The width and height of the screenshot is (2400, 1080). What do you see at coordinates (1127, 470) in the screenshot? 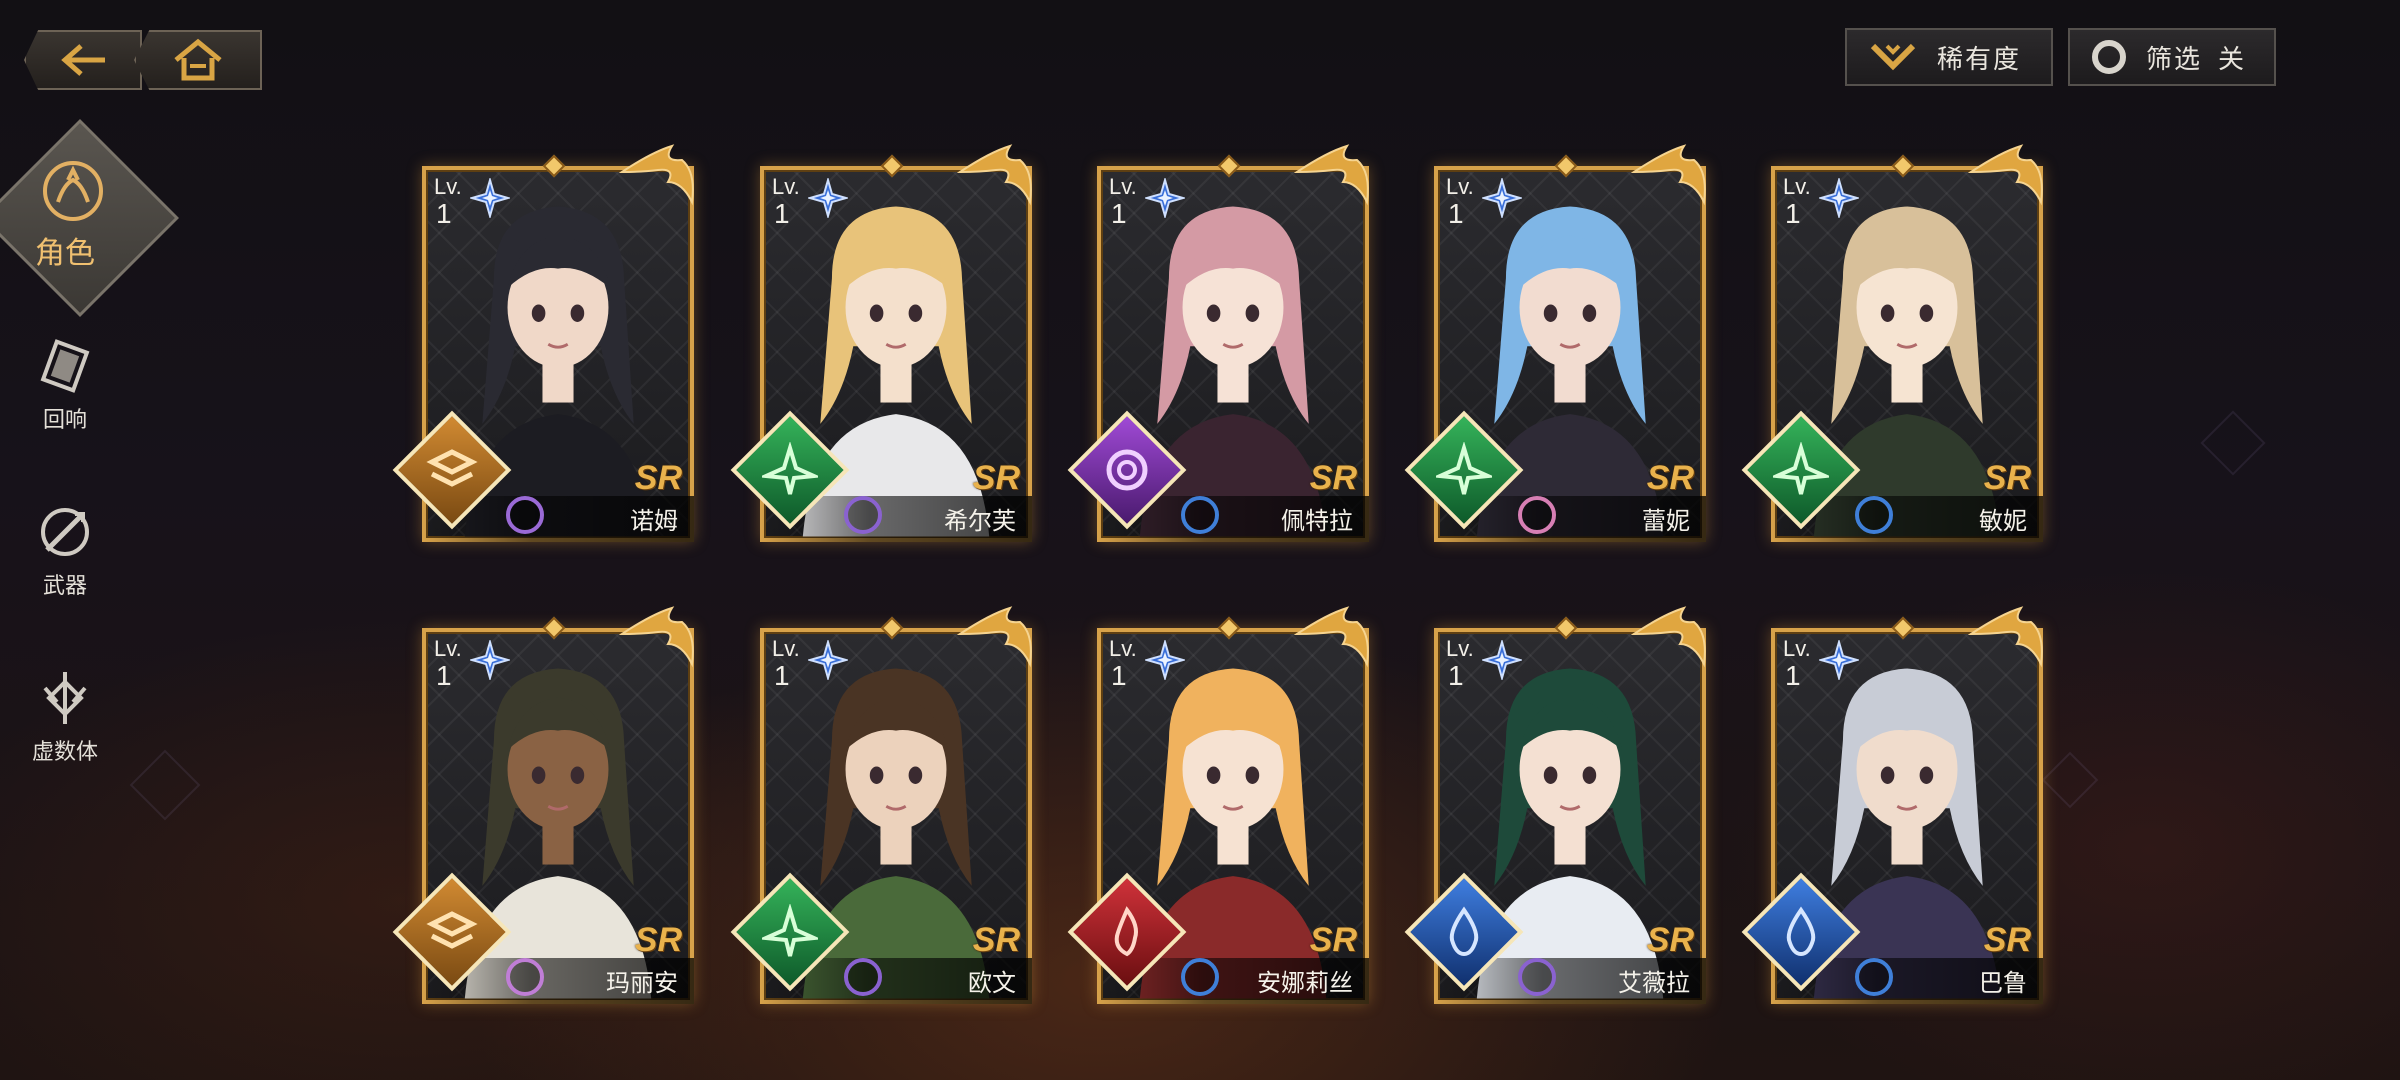
I see `element-purple-icon` at bounding box center [1127, 470].